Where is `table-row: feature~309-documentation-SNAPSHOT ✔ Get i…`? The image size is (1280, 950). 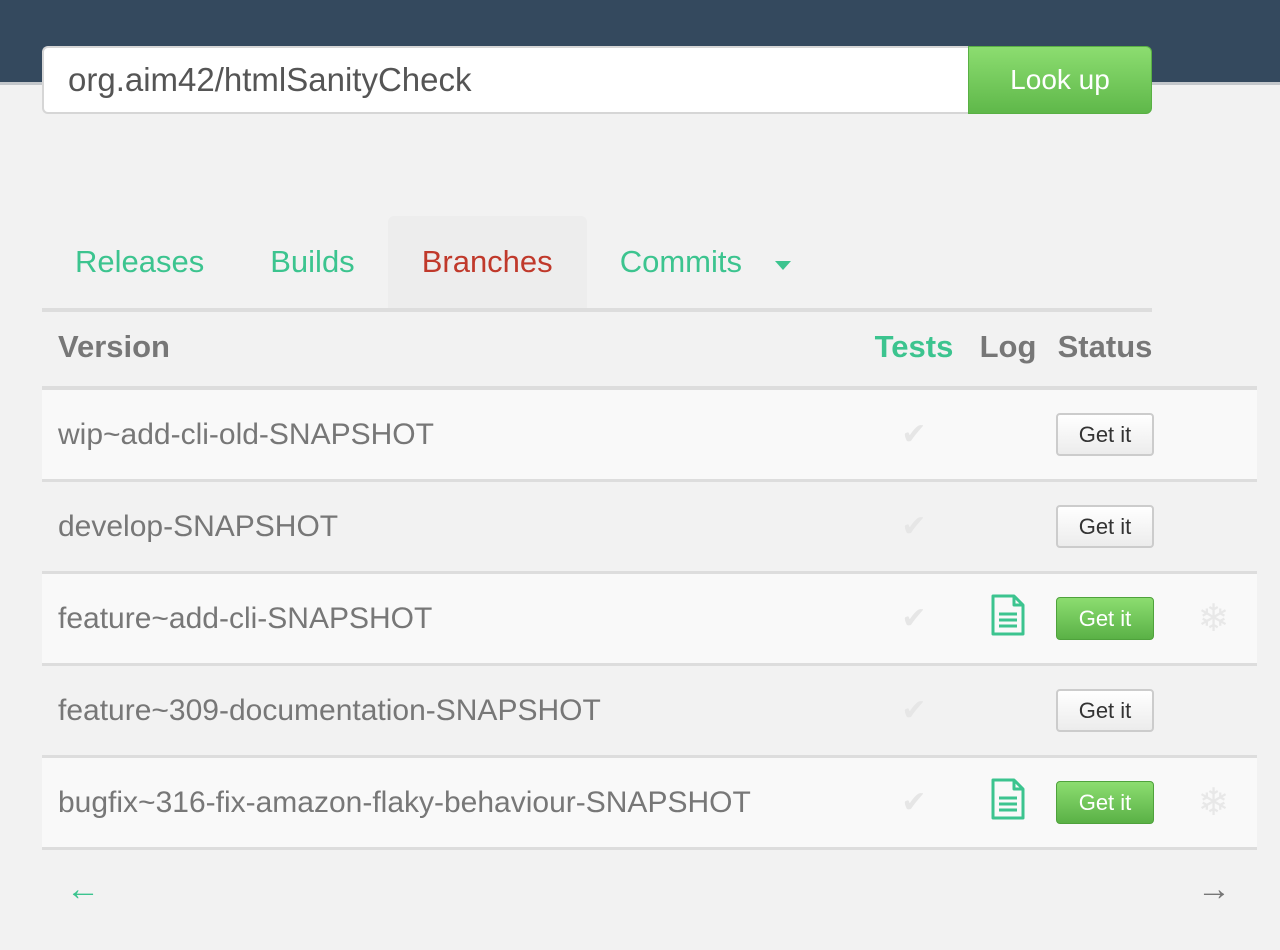
table-row: feature~309-documentation-SNAPSHOT ✔ Get i… is located at coordinates (649, 712).